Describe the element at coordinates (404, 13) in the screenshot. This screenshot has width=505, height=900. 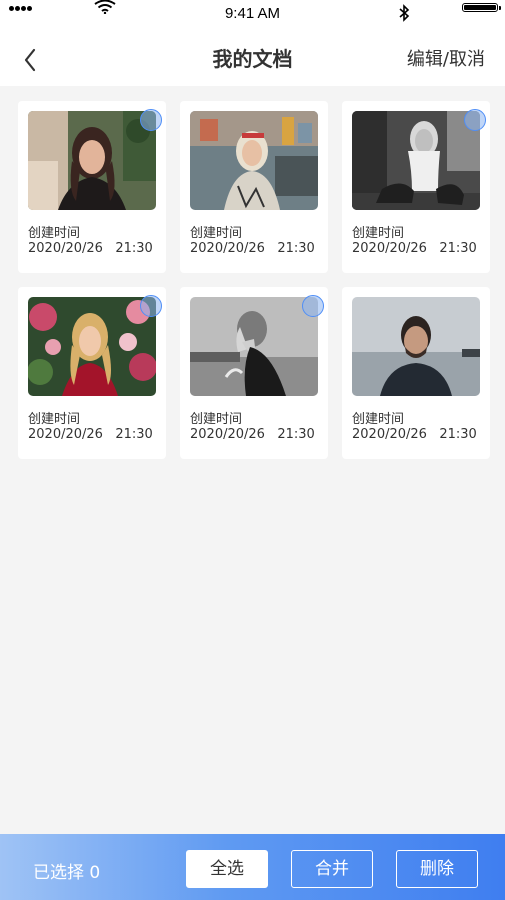
I see `bluetooth-icon` at that location.